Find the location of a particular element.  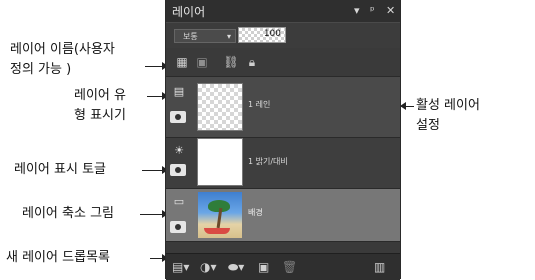

layer-options-bar: 보통 ▾ 100 is located at coordinates (283, 36).